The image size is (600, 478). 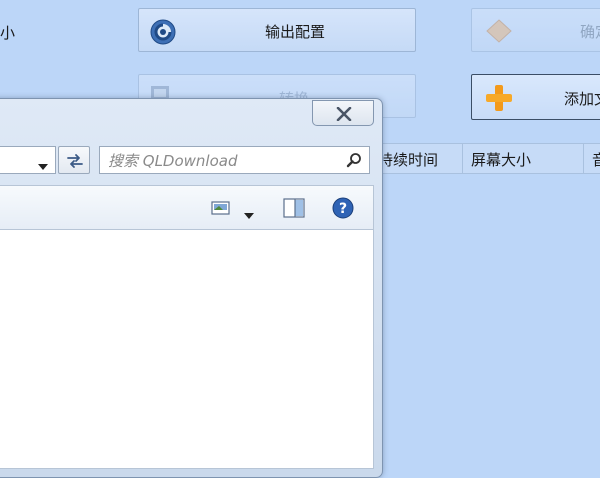 What do you see at coordinates (221, 210) in the screenshot?
I see `view-mode-icon` at bounding box center [221, 210].